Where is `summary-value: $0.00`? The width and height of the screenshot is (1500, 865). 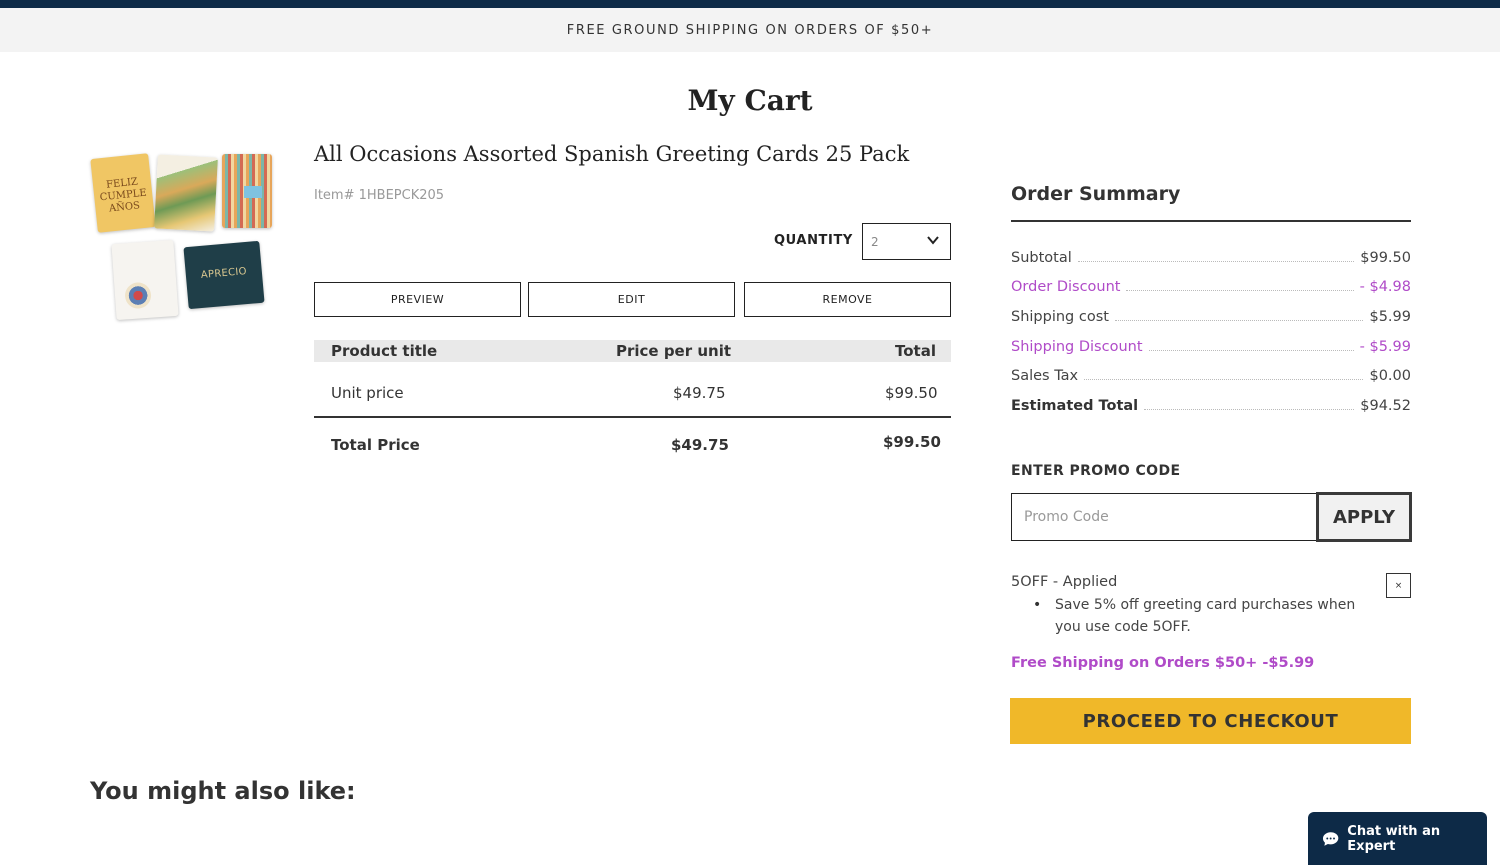
summary-value: $0.00 is located at coordinates (1390, 376).